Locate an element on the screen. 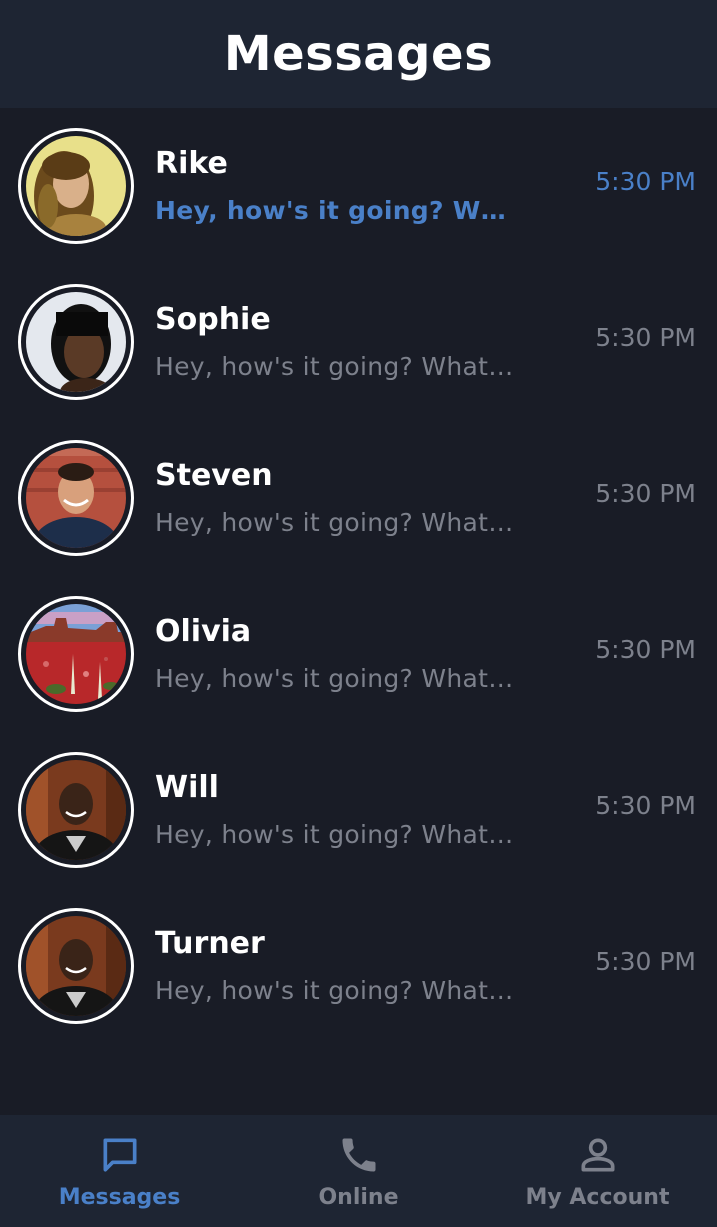 This screenshot has width=717, height=1227. avatar-photo-turner is located at coordinates (76, 966).